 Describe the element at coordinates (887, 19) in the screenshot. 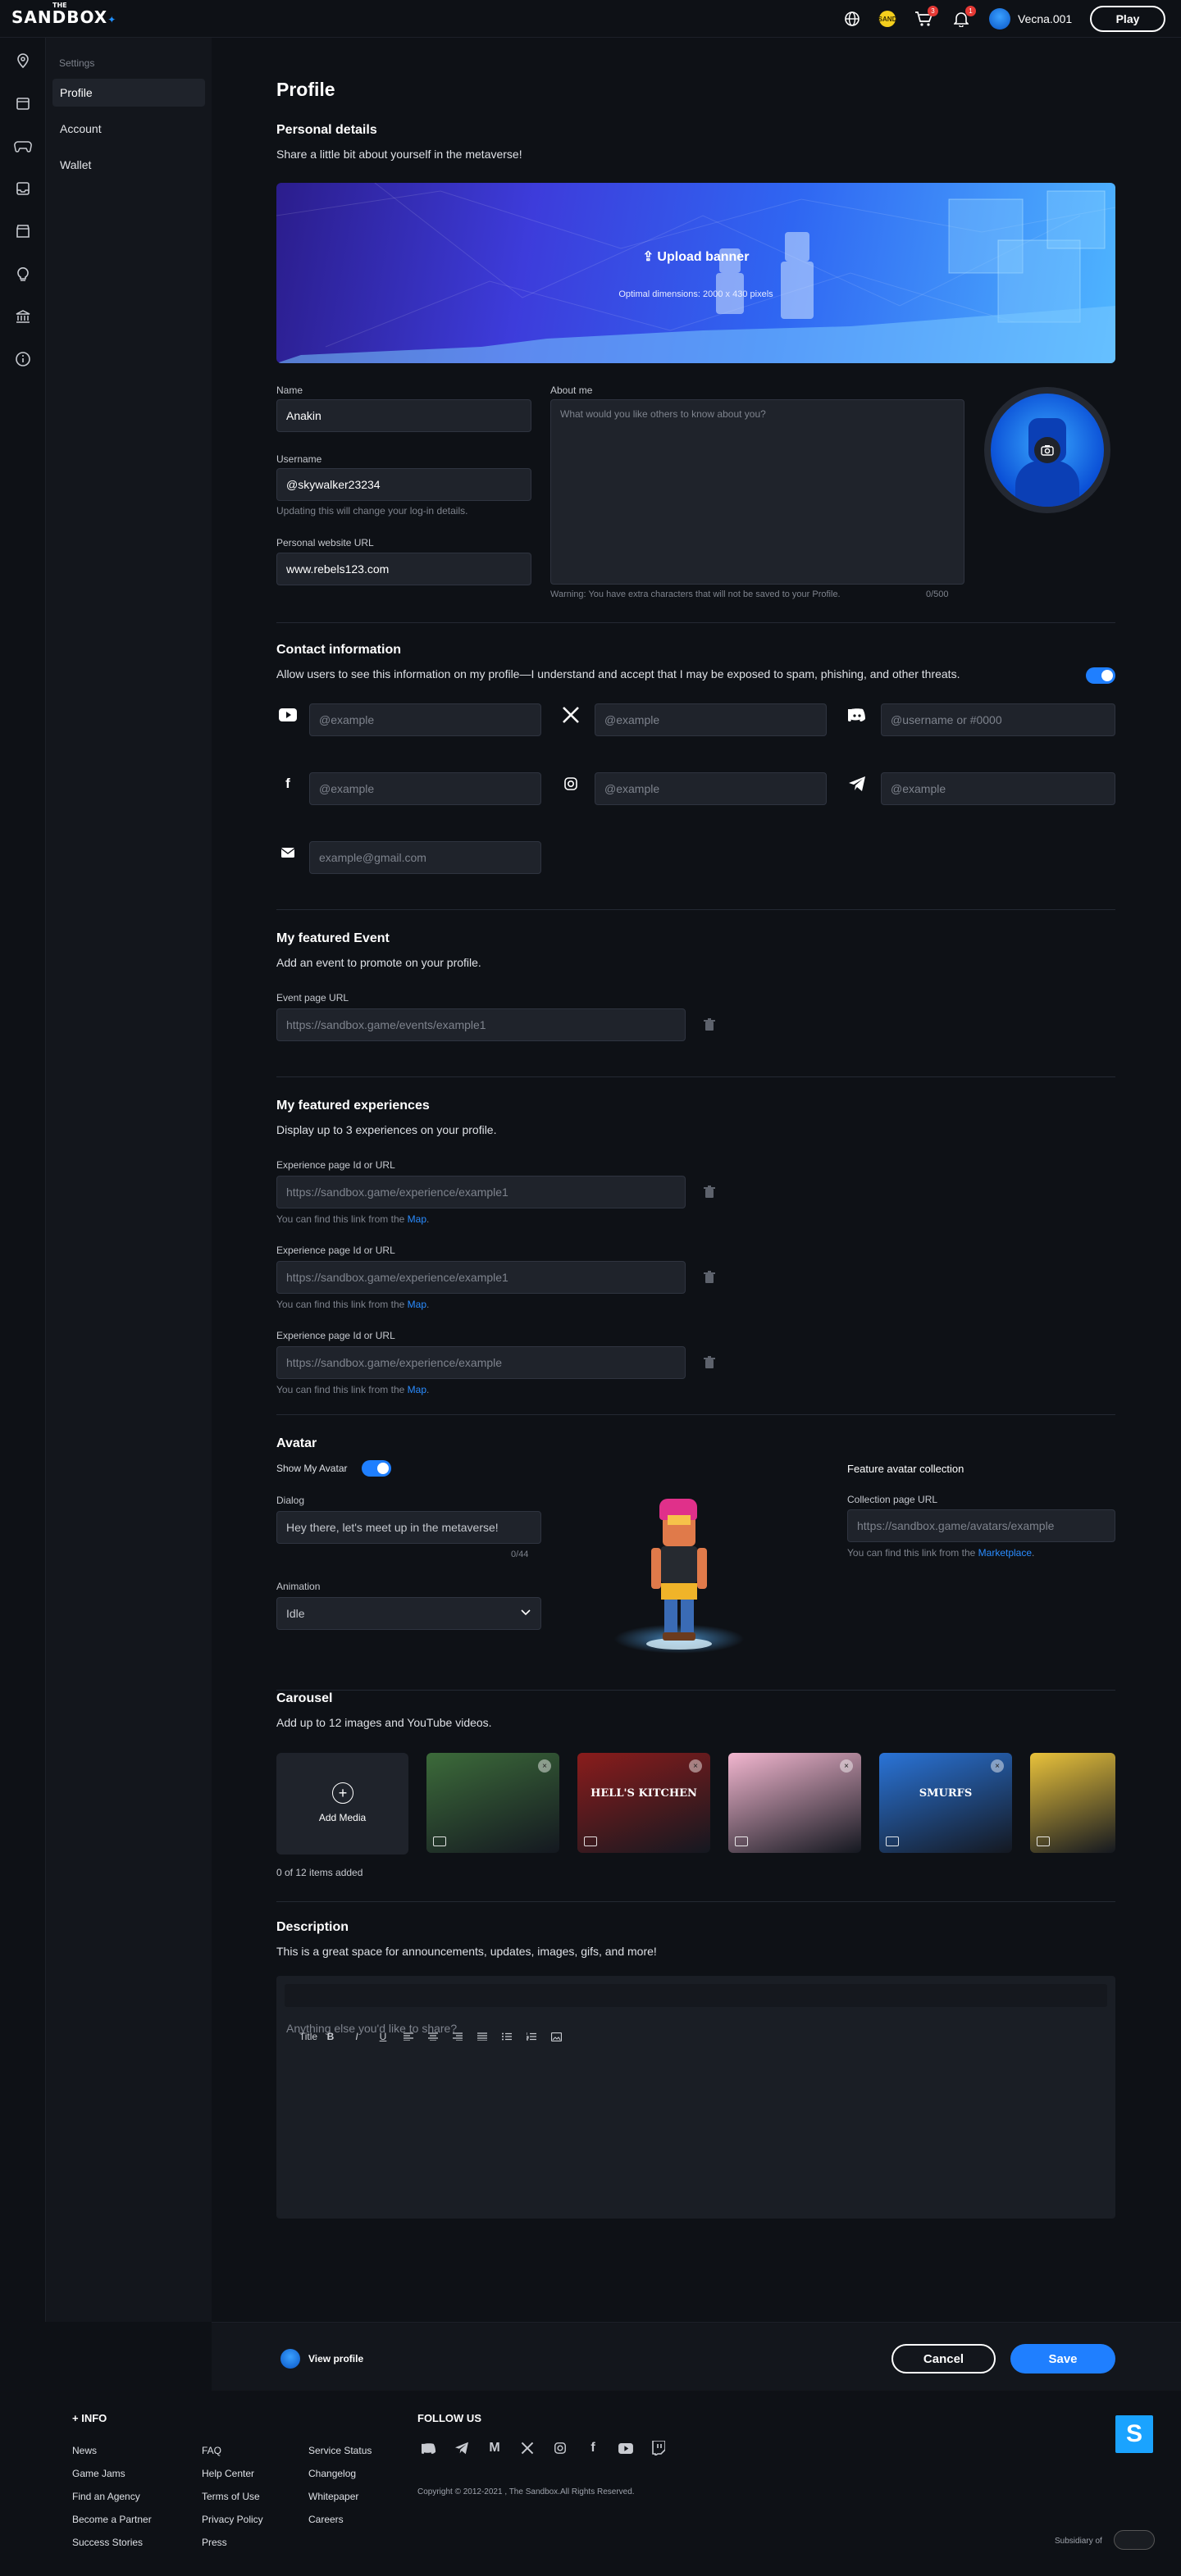

I see `sand-coin-icon: SAND` at that location.